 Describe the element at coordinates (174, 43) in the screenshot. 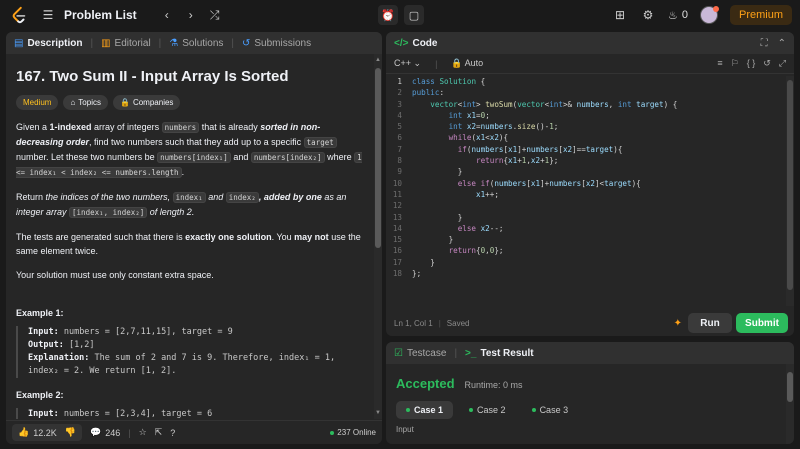

I see `flask-icon: ⚗` at that location.